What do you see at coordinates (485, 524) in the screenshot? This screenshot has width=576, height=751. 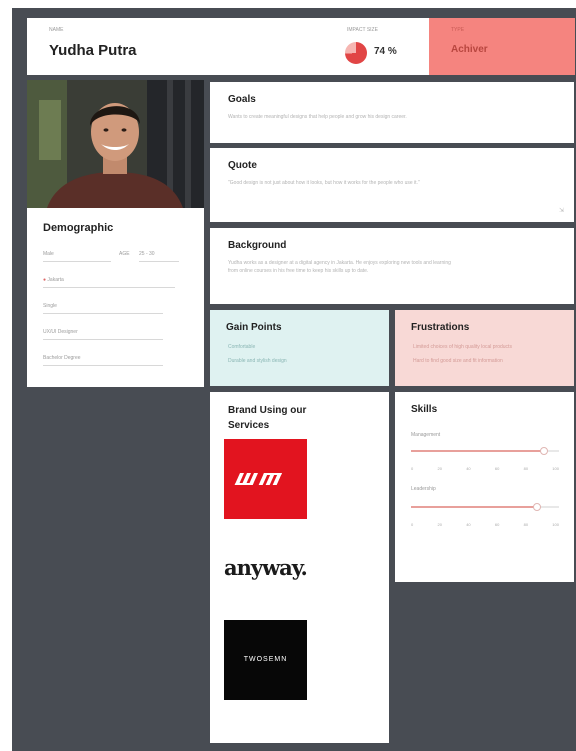 I see `skill-scale-leadership: 0 20 40 60 80 100` at bounding box center [485, 524].